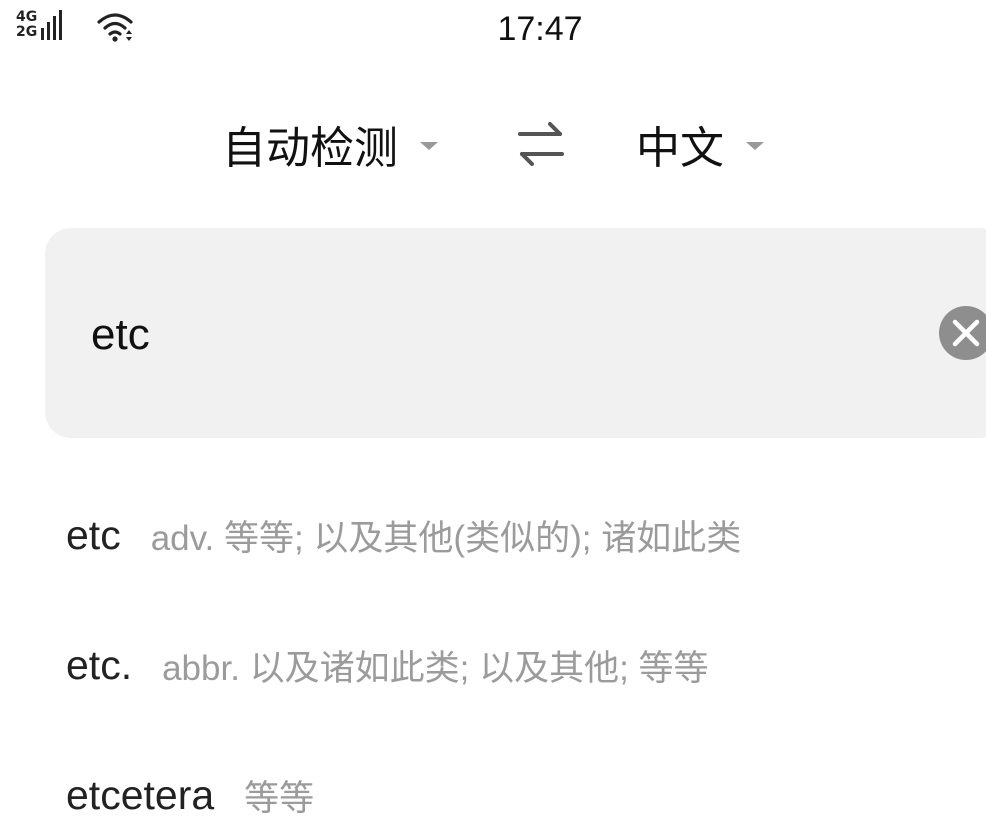 The image size is (986, 840). I want to click on suggestion-item: etc. abbr. 以及诸如此类; 以及其他; 等等, so click(516, 665).